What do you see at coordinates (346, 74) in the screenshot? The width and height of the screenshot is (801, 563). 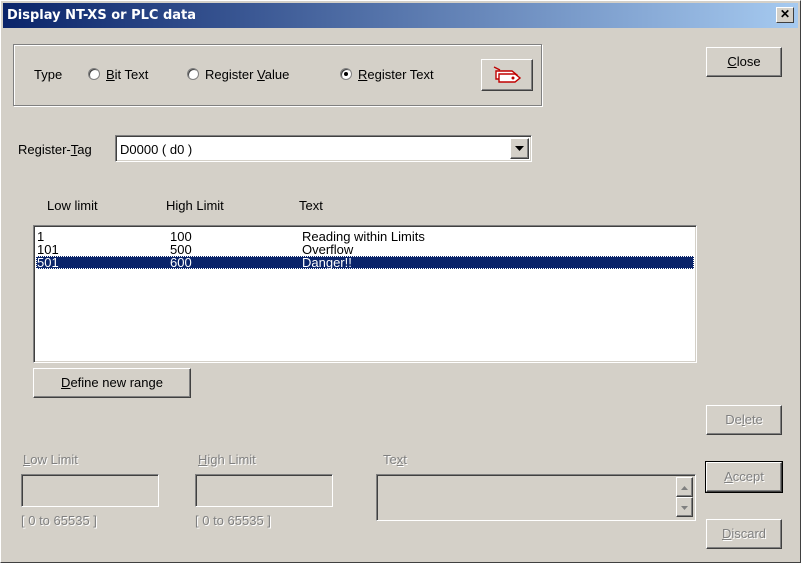 I see `radio-register-text-circle` at bounding box center [346, 74].